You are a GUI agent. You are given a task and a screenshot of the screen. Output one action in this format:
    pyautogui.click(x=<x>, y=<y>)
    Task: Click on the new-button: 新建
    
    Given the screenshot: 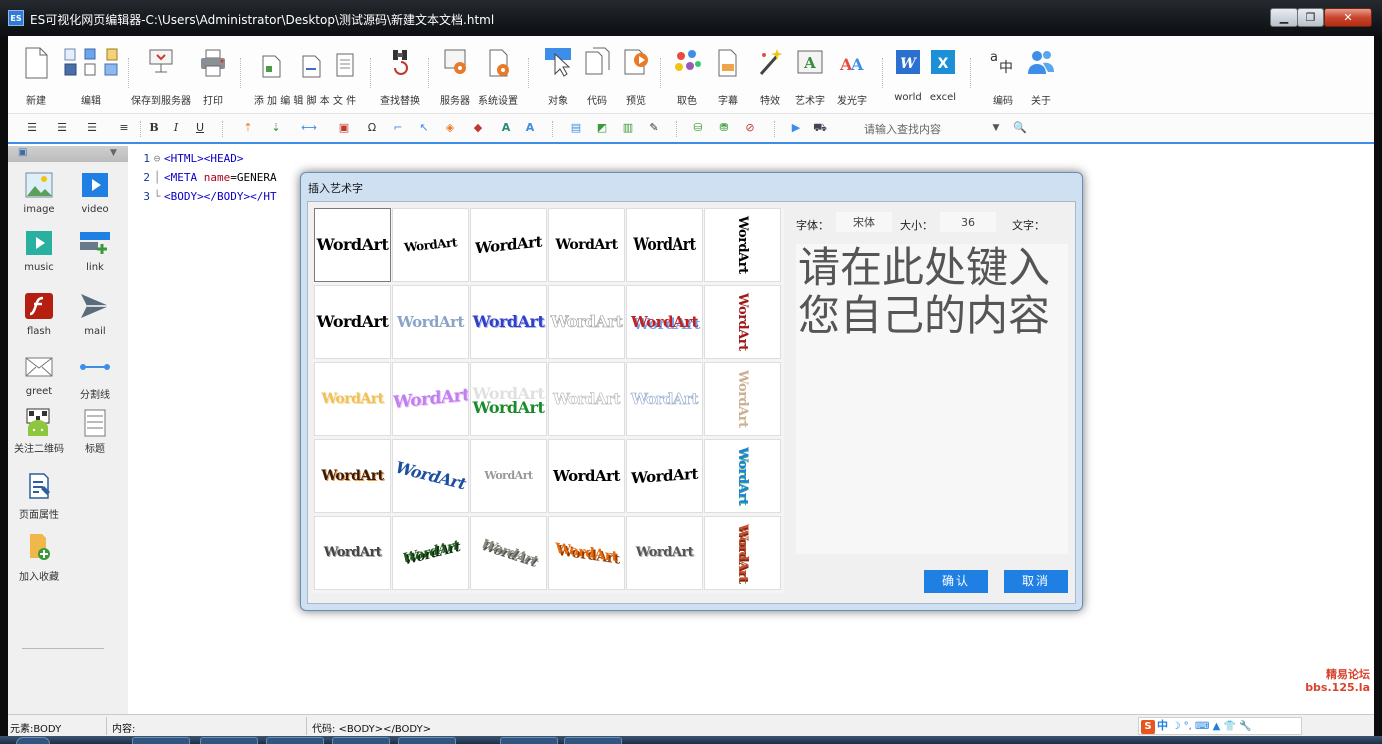 What is the action you would take?
    pyautogui.click(x=36, y=77)
    